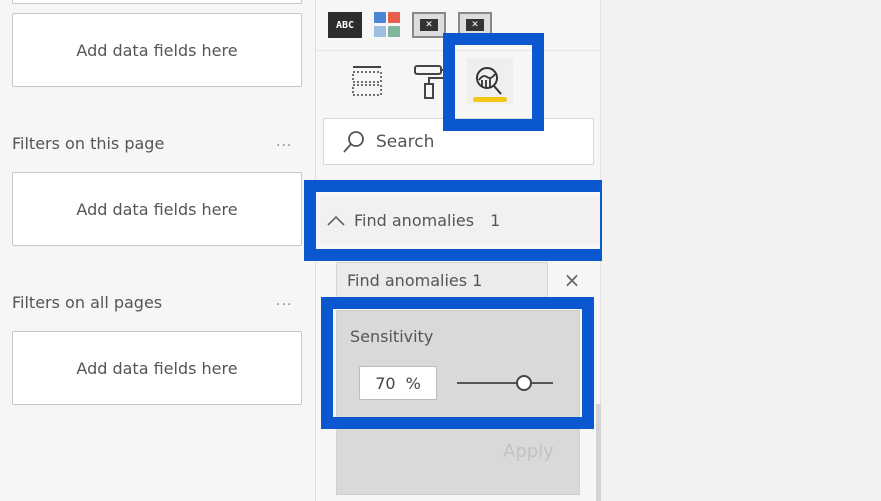  Describe the element at coordinates (458, 82) in the screenshot. I see `pane-tabs` at that location.